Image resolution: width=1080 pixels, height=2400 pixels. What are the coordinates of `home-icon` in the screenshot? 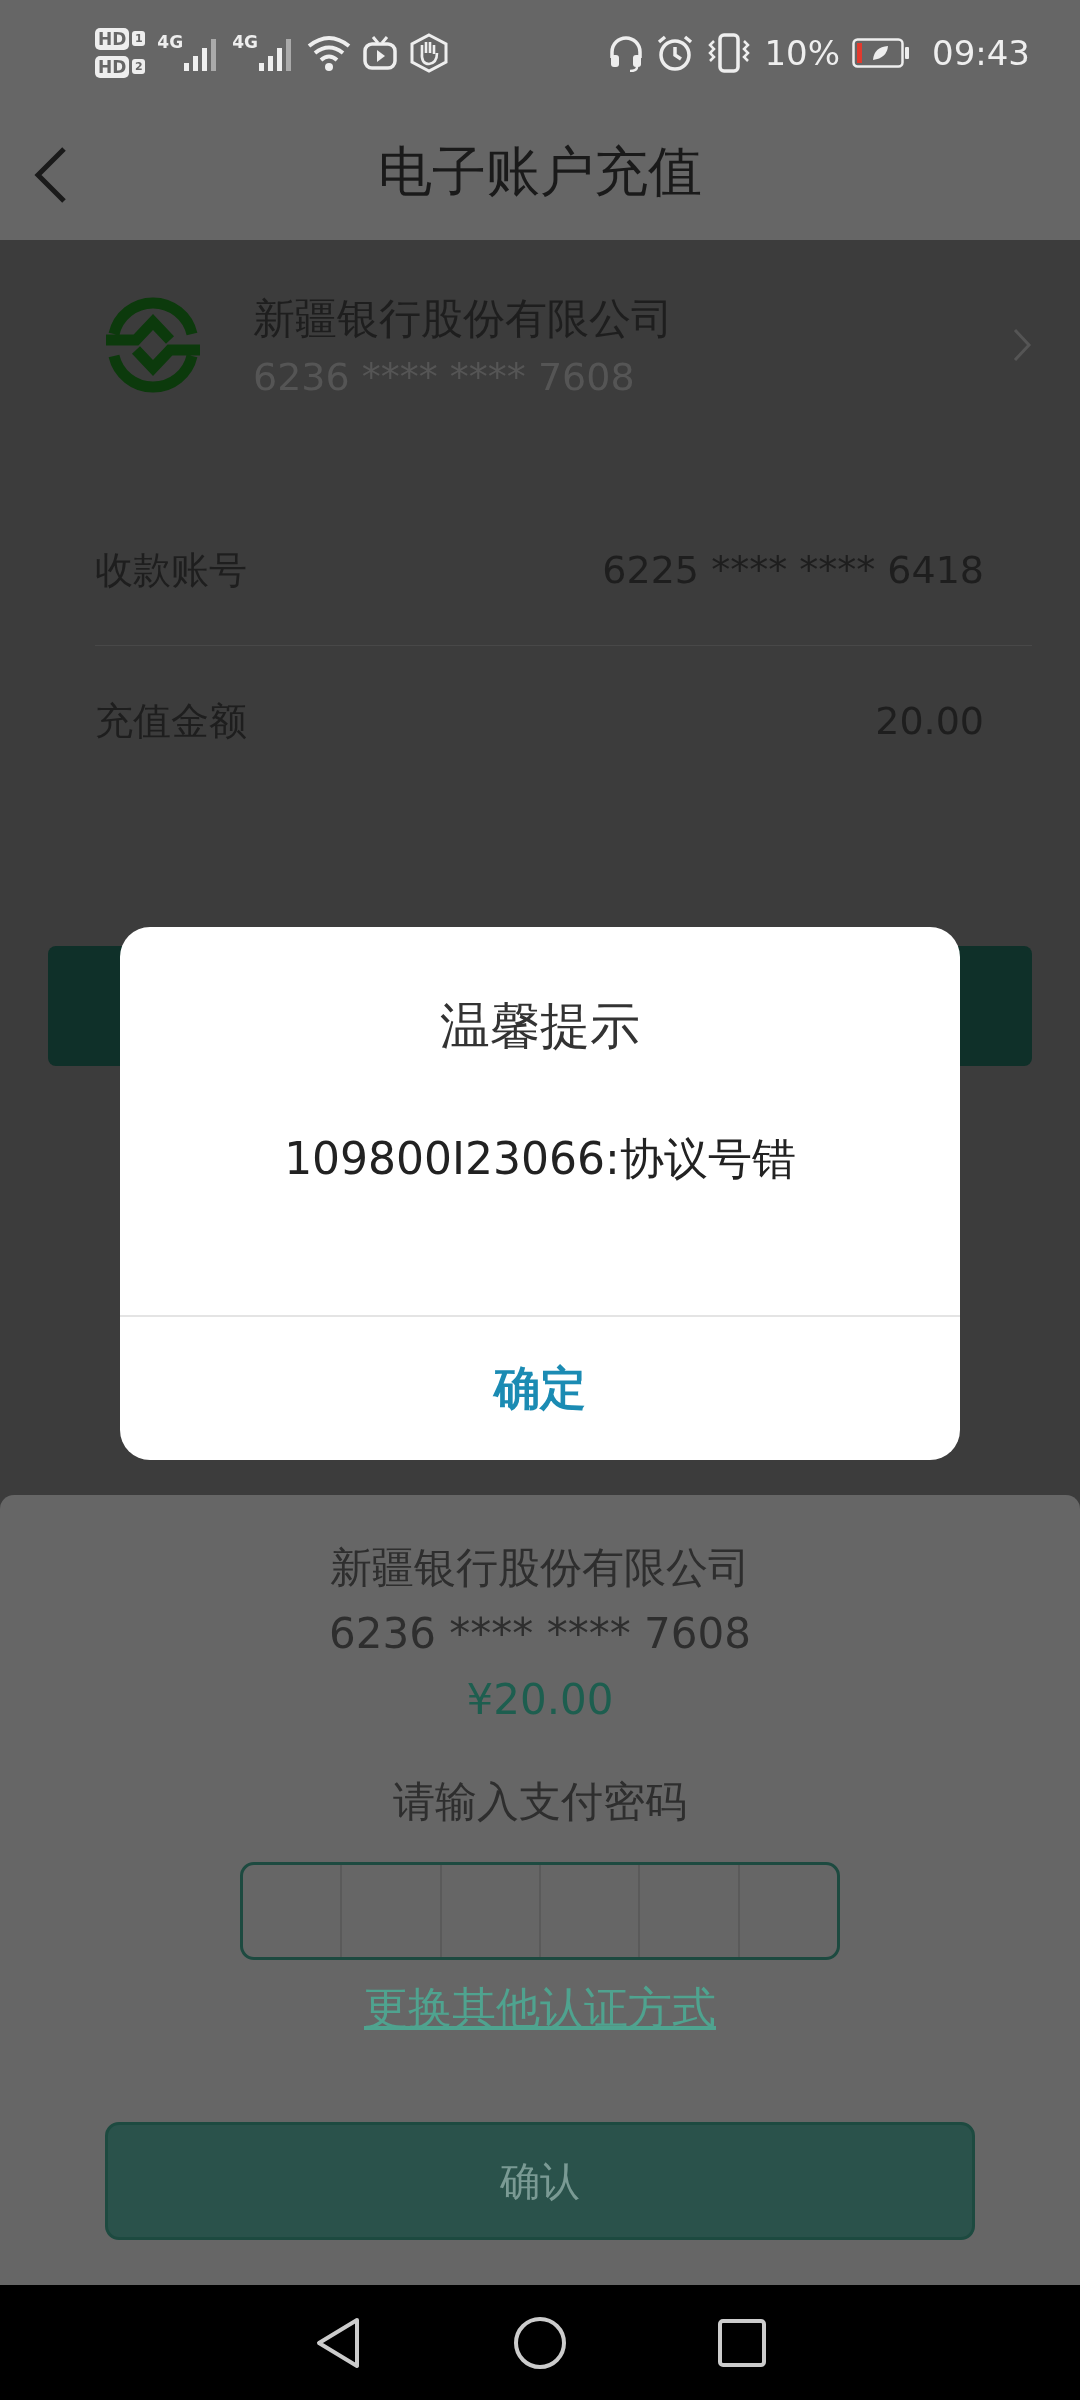 It's located at (540, 2342).